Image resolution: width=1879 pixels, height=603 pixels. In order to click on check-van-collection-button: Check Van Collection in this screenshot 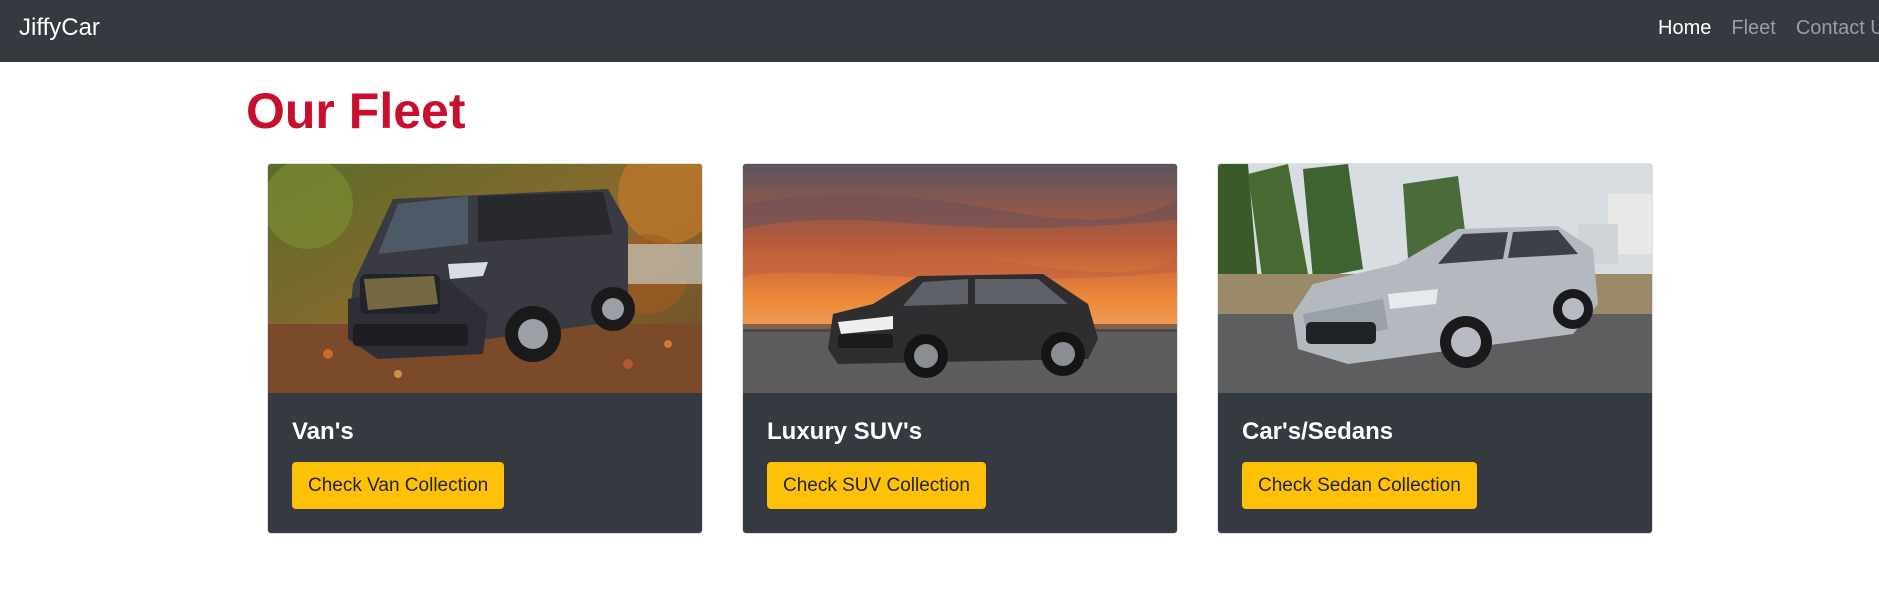, I will do `click(398, 485)`.